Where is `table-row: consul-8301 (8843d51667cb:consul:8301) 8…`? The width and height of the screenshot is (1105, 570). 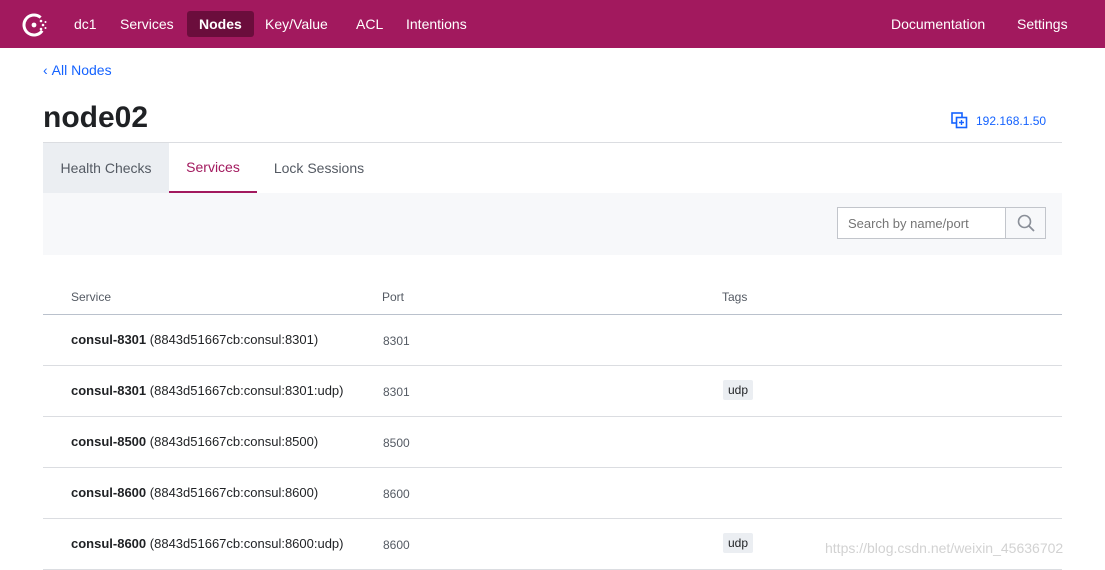 table-row: consul-8301 (8843d51667cb:consul:8301) 8… is located at coordinates (552, 340).